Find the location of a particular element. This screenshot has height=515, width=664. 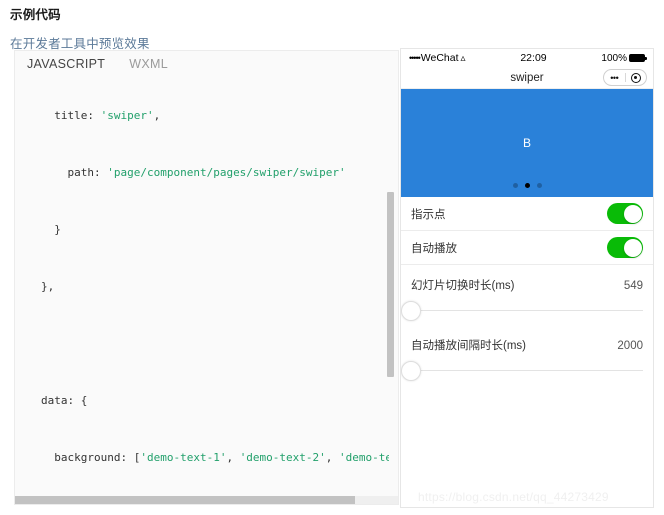

swiper-slide-label: B is located at coordinates (526, 143).